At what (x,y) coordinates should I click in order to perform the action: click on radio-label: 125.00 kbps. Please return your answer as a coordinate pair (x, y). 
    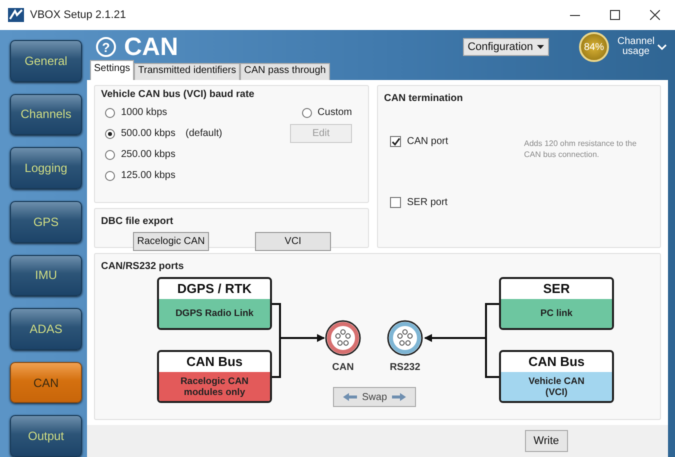
    Looking at the image, I should click on (148, 175).